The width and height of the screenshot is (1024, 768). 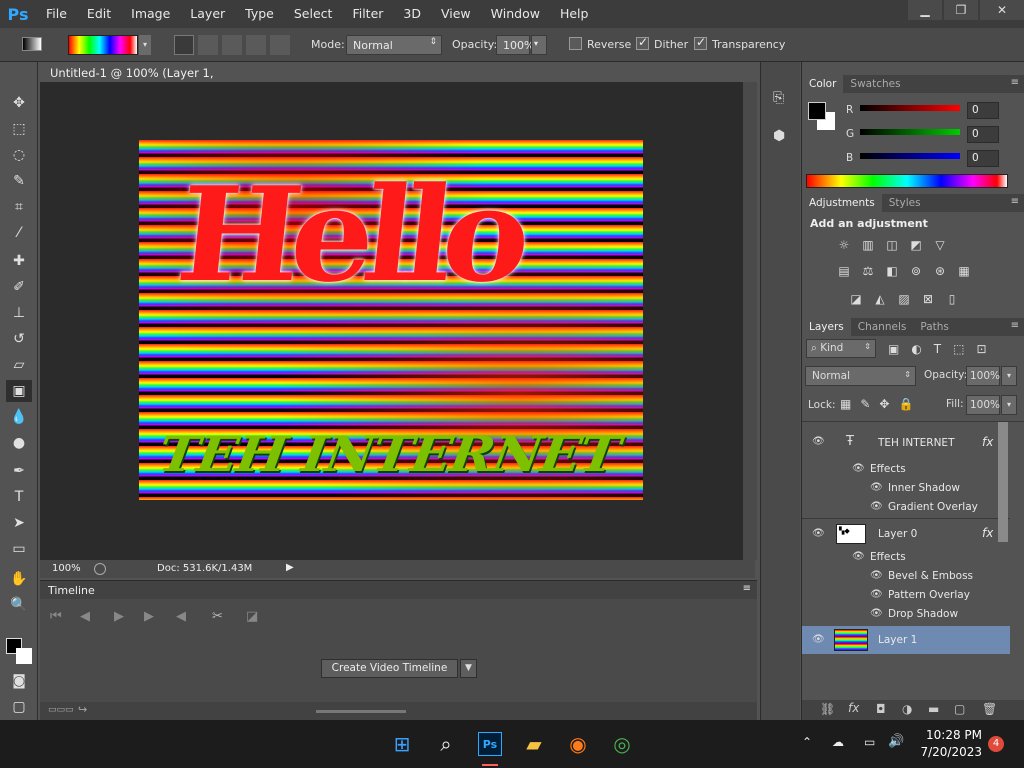 What do you see at coordinates (996, 744) in the screenshot?
I see `notification-badge: 4` at bounding box center [996, 744].